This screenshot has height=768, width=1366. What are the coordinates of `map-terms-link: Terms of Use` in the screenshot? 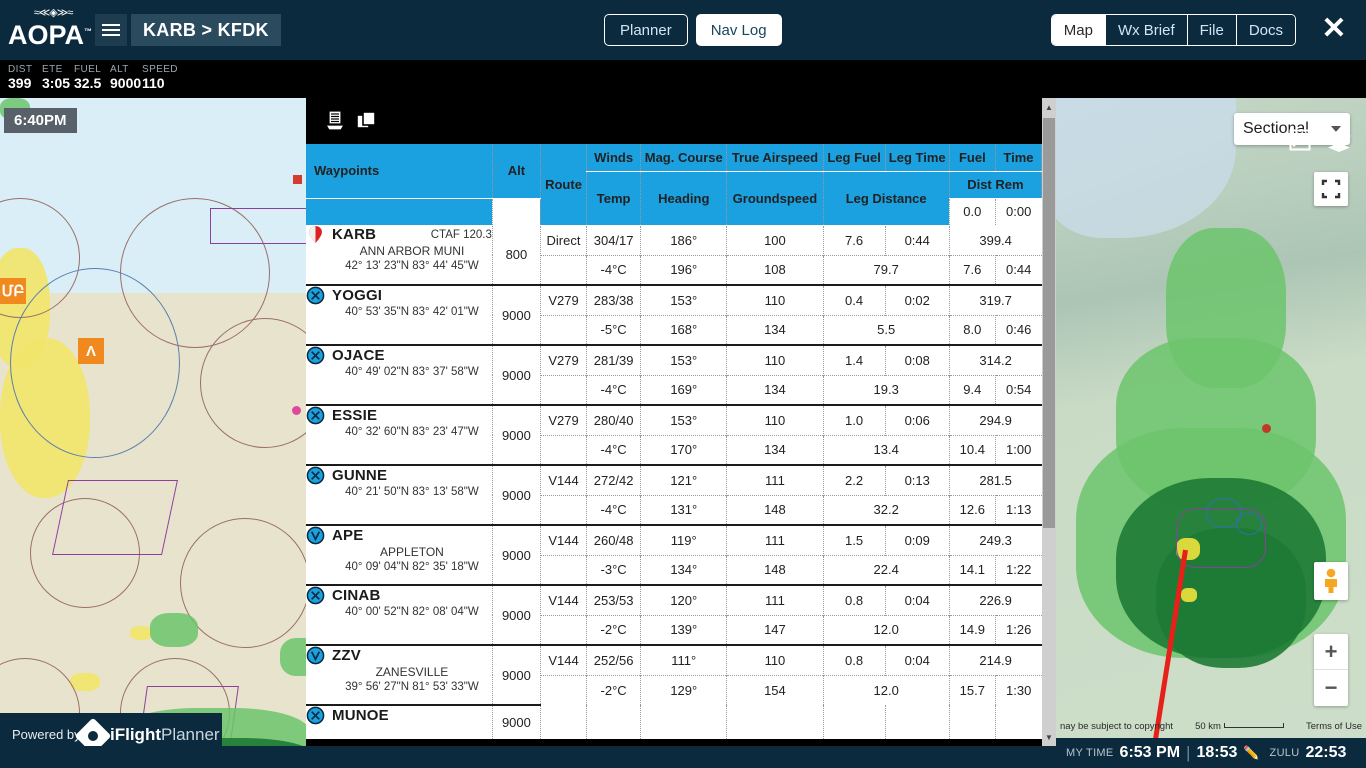 It's located at (1334, 726).